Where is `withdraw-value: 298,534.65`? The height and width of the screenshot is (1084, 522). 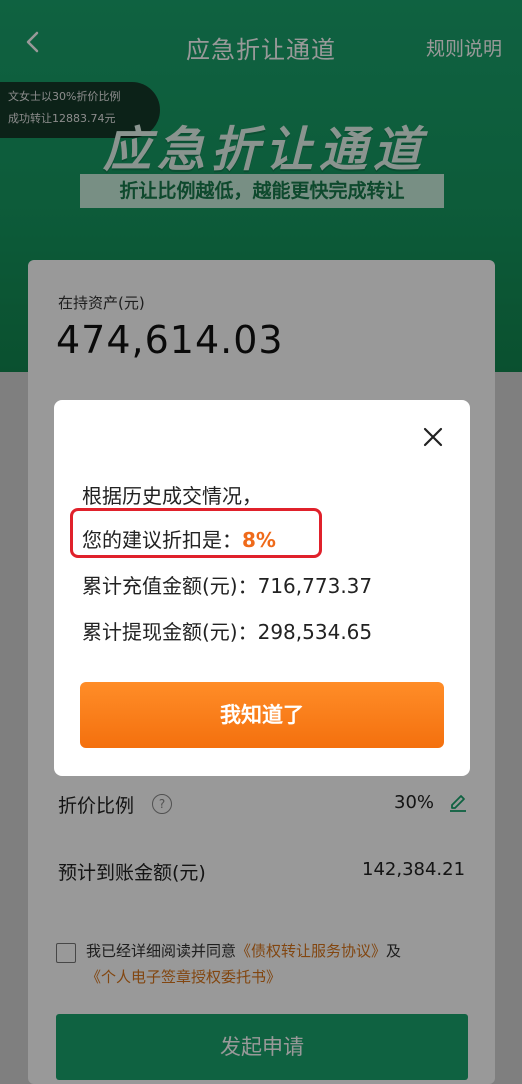 withdraw-value: 298,534.65 is located at coordinates (315, 632).